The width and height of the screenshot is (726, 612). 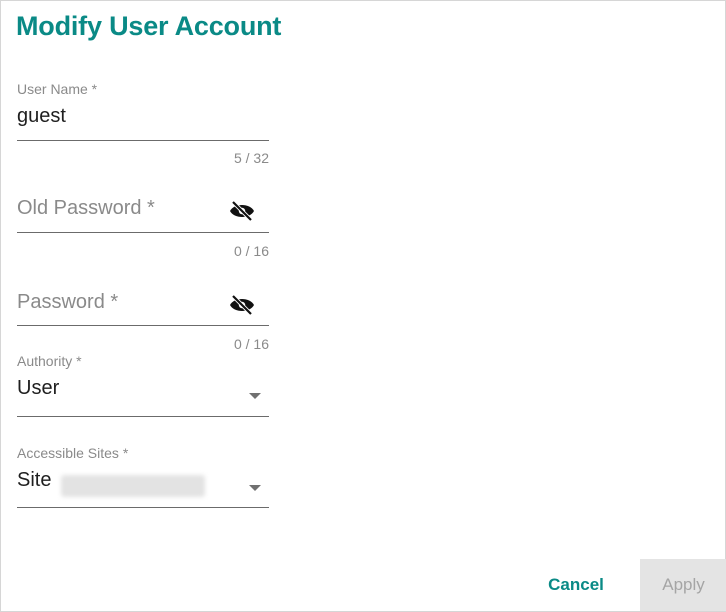 I want to click on old-password-field: Old Password * 0 / 16, so click(x=143, y=232).